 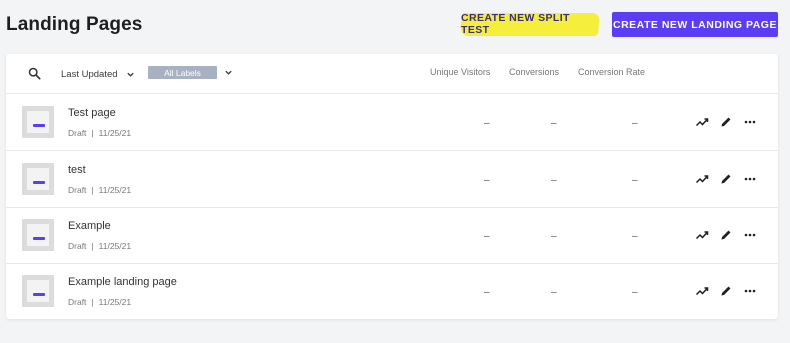 I want to click on create-split-test-button: CREATE NEW SPLIT TEST, so click(x=530, y=24).